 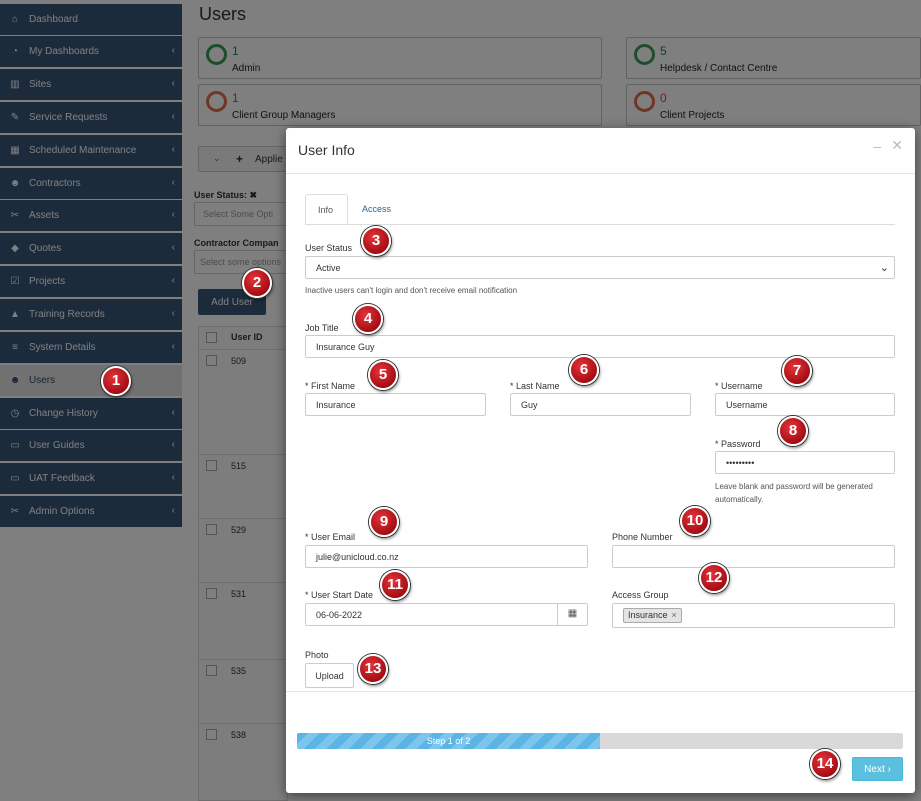 I want to click on first-name-label: * First Name, so click(x=330, y=386).